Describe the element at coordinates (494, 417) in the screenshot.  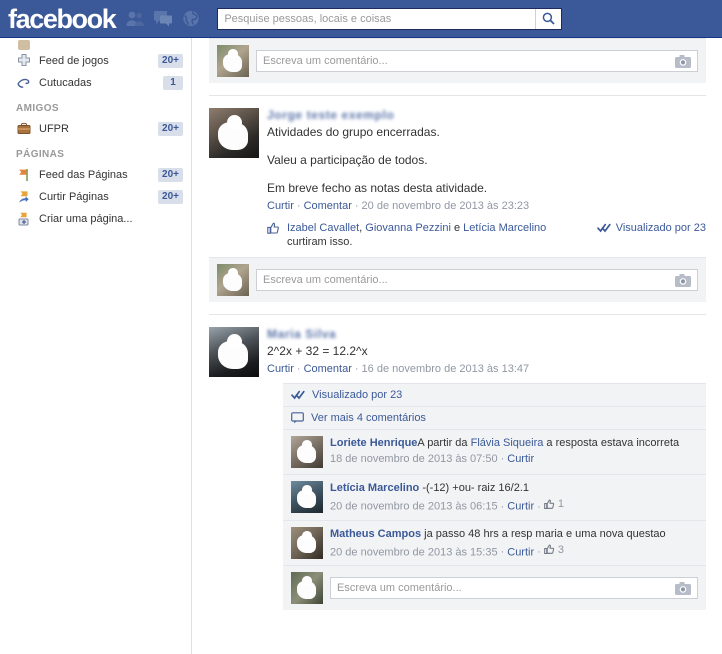
I see `view-more-comments-band: Ver mais 4 comentários` at that location.